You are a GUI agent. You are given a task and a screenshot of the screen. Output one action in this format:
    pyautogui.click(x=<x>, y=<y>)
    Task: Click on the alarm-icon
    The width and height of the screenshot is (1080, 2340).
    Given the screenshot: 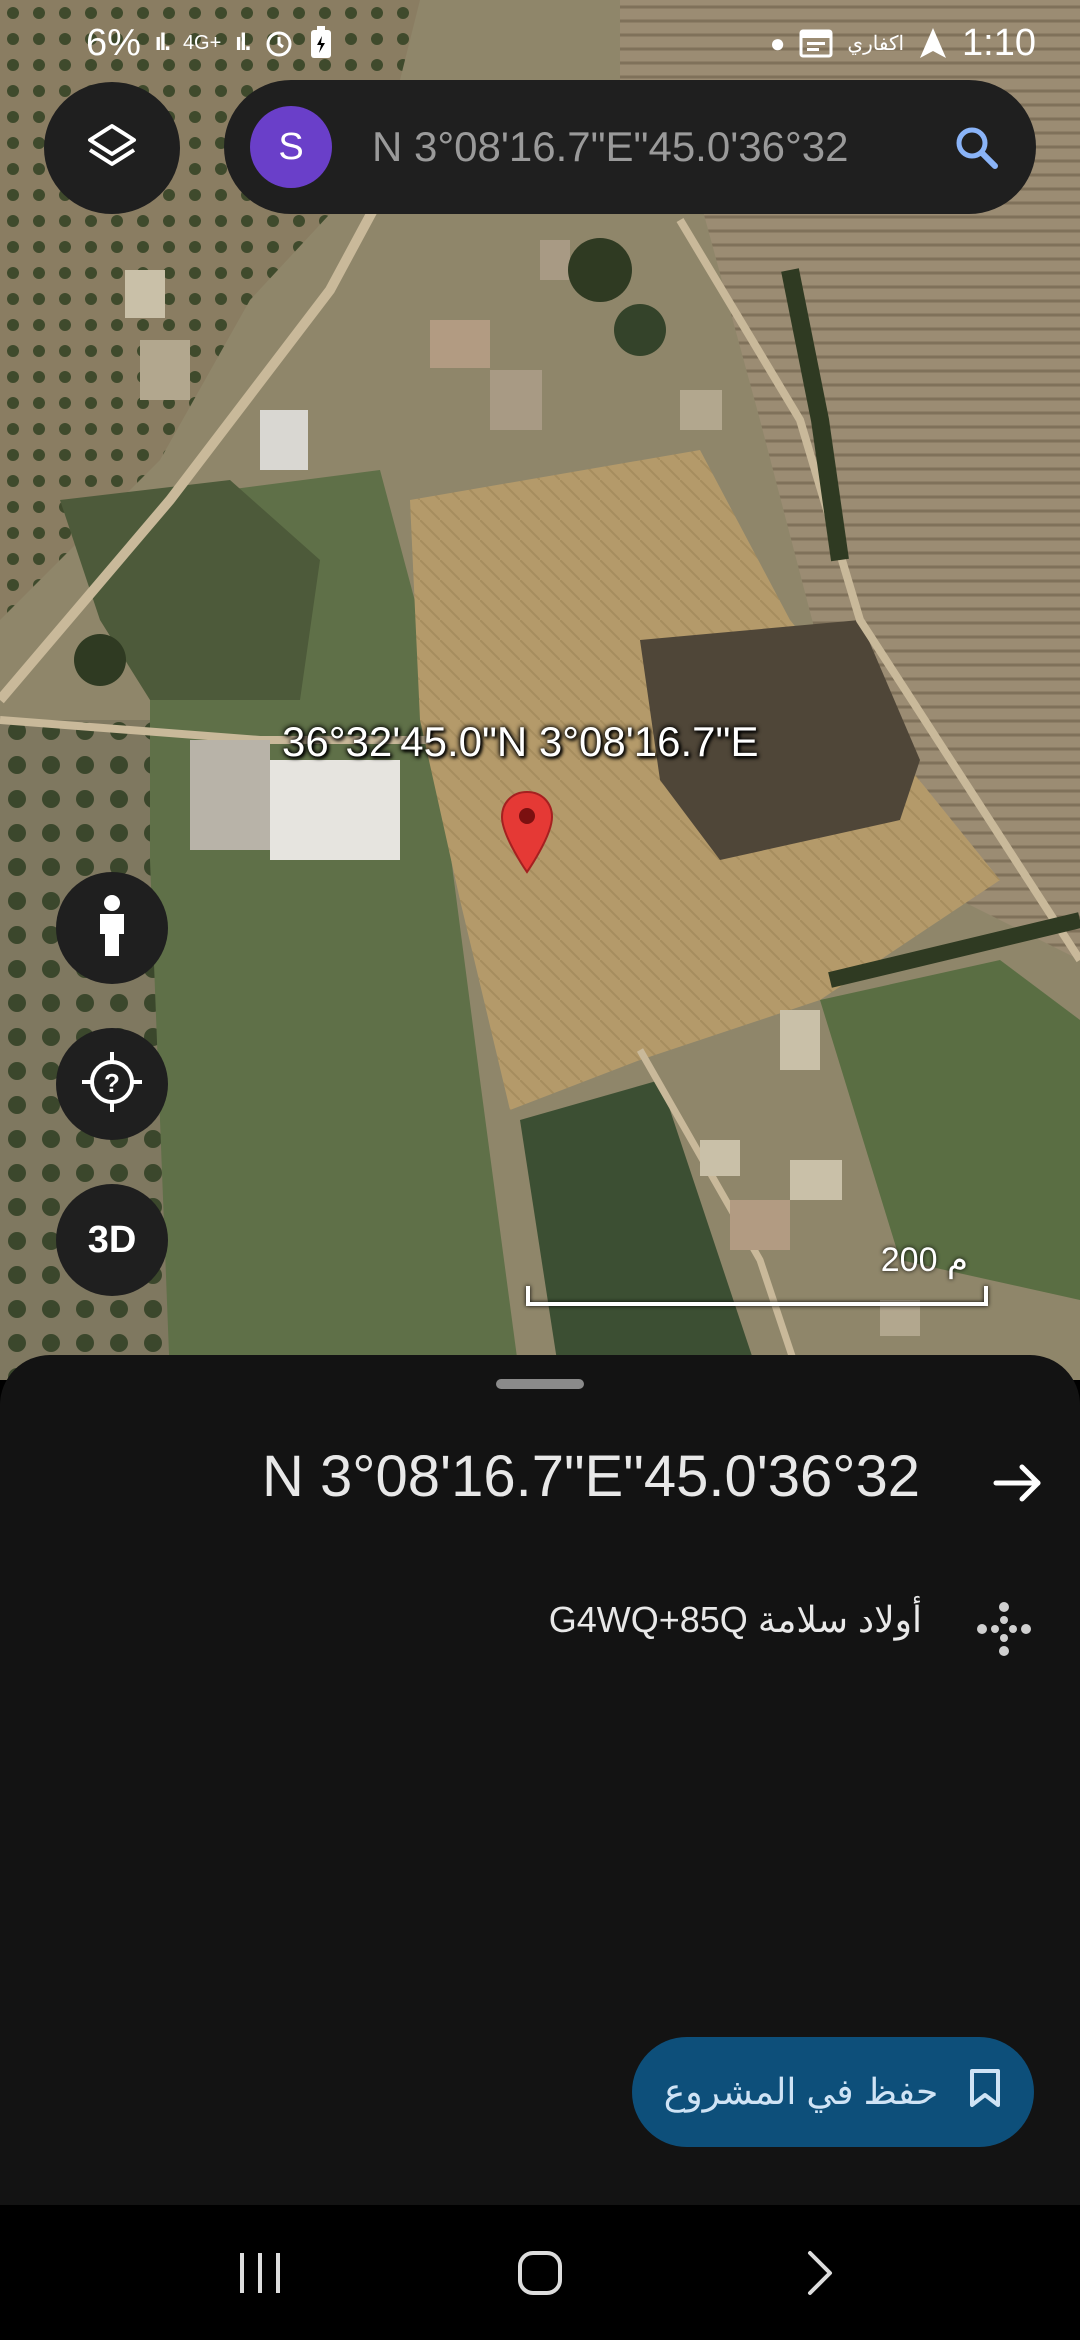 What is the action you would take?
    pyautogui.click(x=279, y=43)
    